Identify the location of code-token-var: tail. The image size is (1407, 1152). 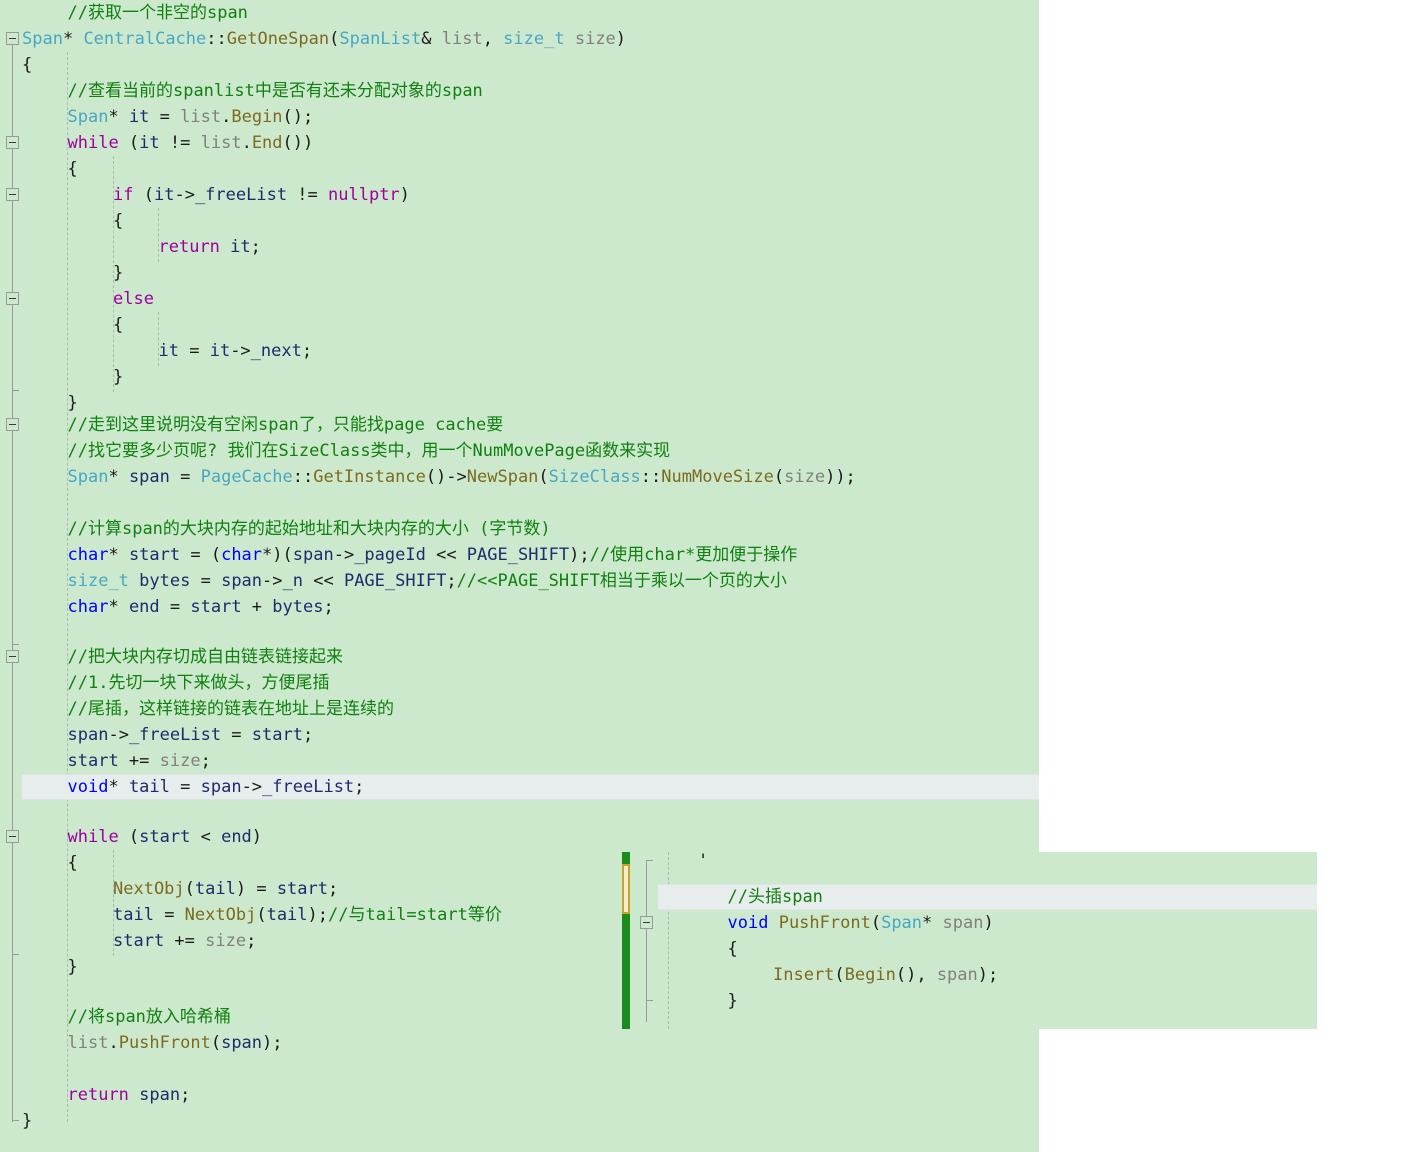
(149, 787).